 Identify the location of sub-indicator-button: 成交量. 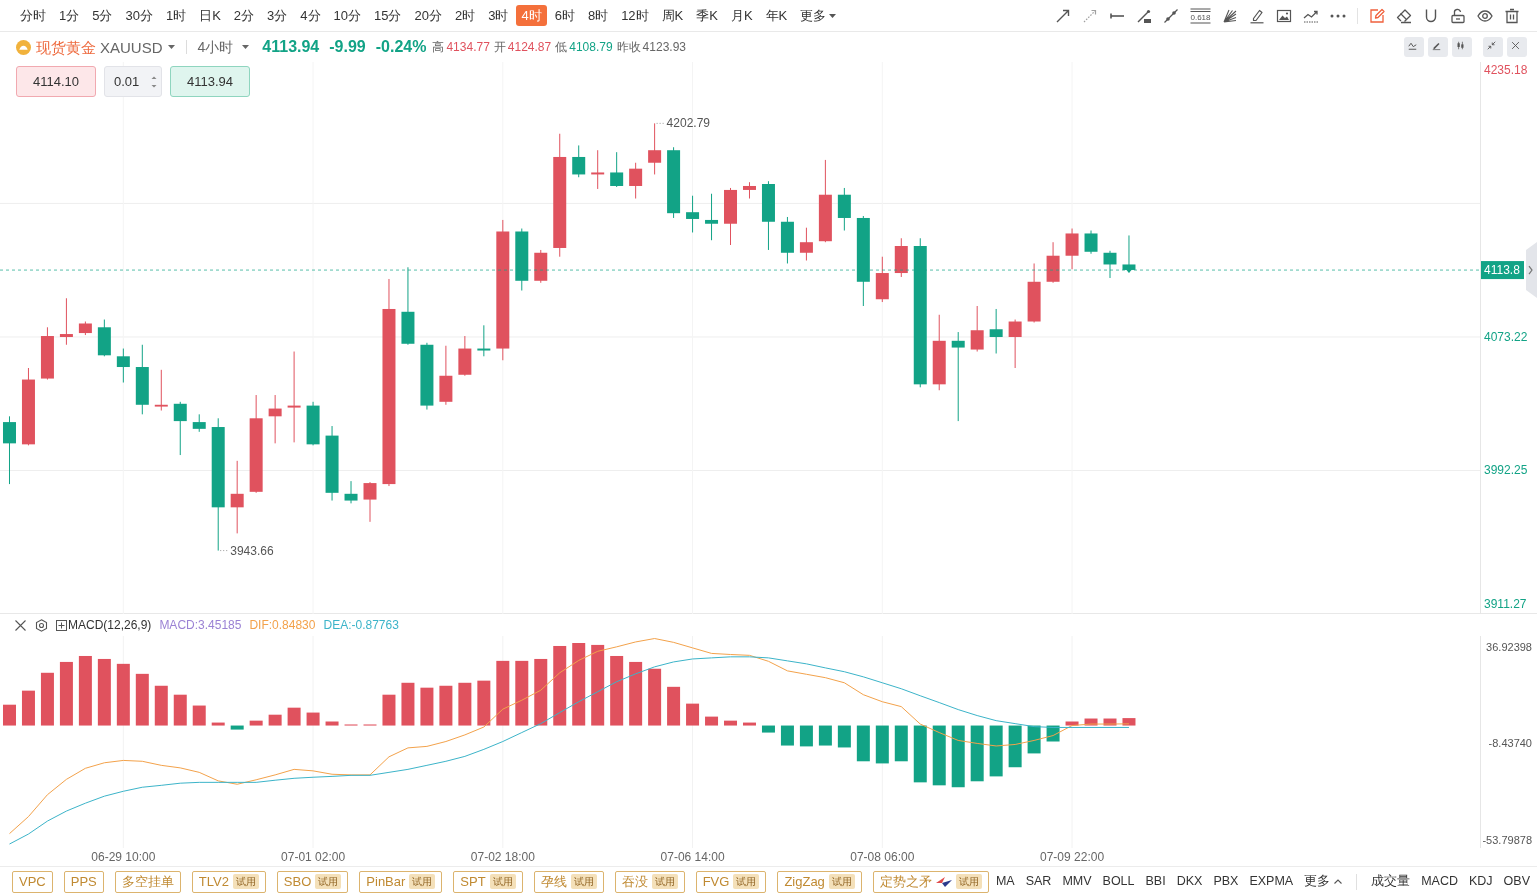
(1391, 881).